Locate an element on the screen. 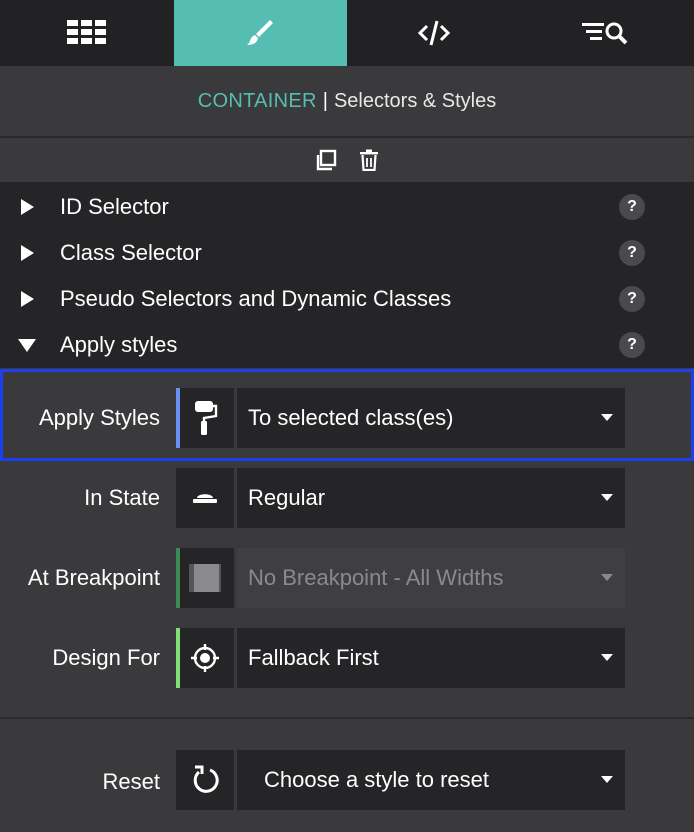 This screenshot has height=832, width=694. apply-styles-select: To selected class(es) is located at coordinates (431, 418).